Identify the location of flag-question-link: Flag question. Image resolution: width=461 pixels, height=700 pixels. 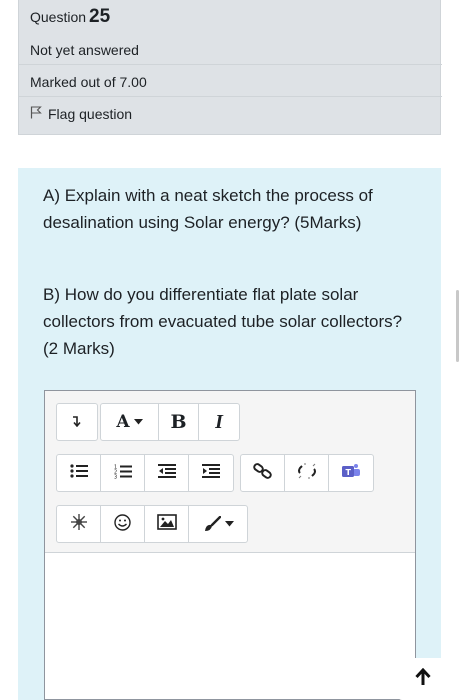
(81, 114).